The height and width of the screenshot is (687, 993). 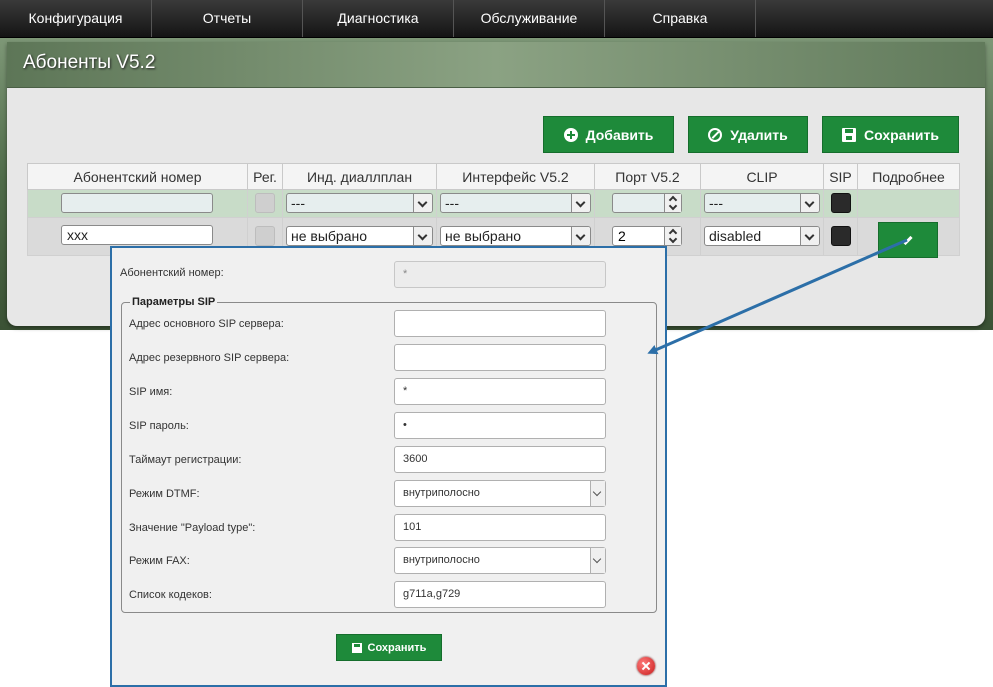 What do you see at coordinates (452, 203) in the screenshot?
I see `interface-value: ---` at bounding box center [452, 203].